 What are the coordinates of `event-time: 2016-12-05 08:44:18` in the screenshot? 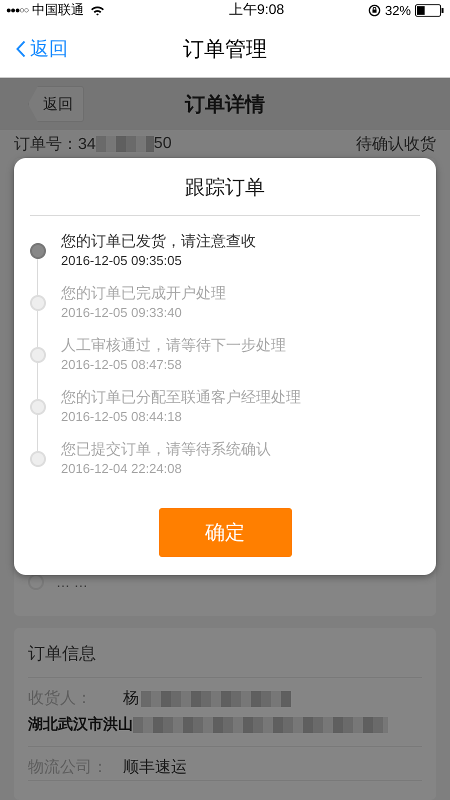 It's located at (122, 417).